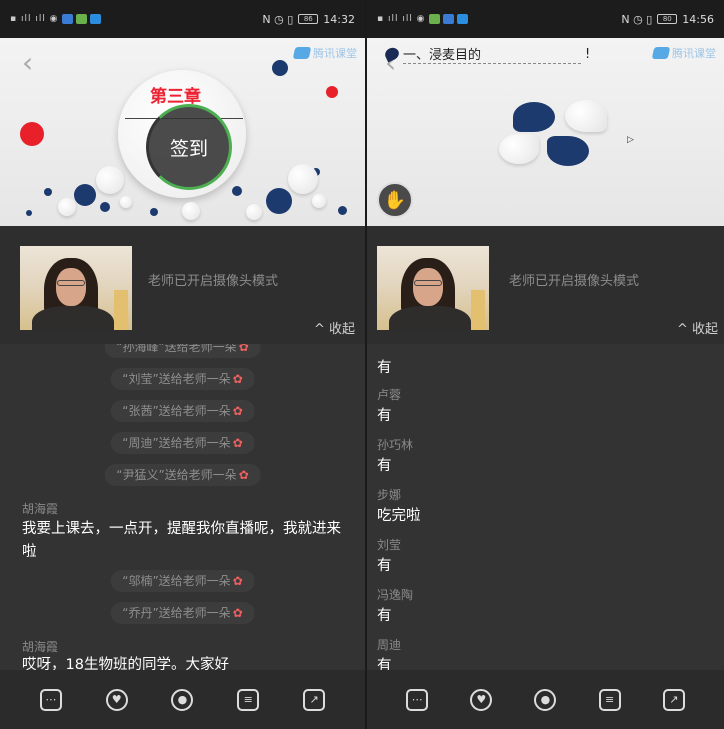 The width and height of the screenshot is (724, 729). I want to click on mouse-cursor-icon: ▷, so click(630, 140).